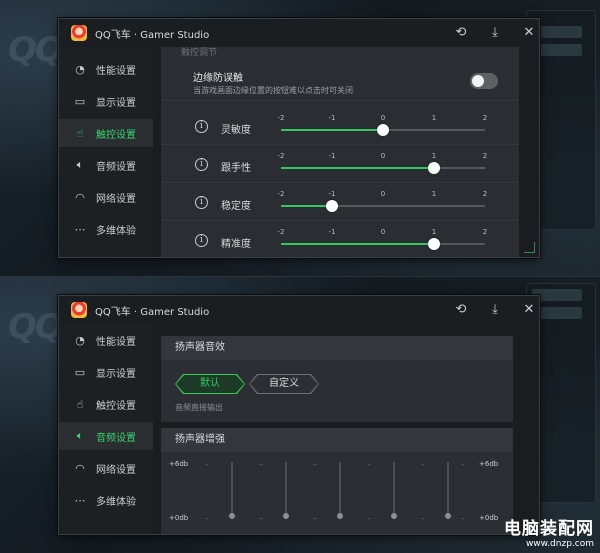 The width and height of the screenshot is (600, 553). I want to click on touch-hand-icon: ☝, so click(80, 404).